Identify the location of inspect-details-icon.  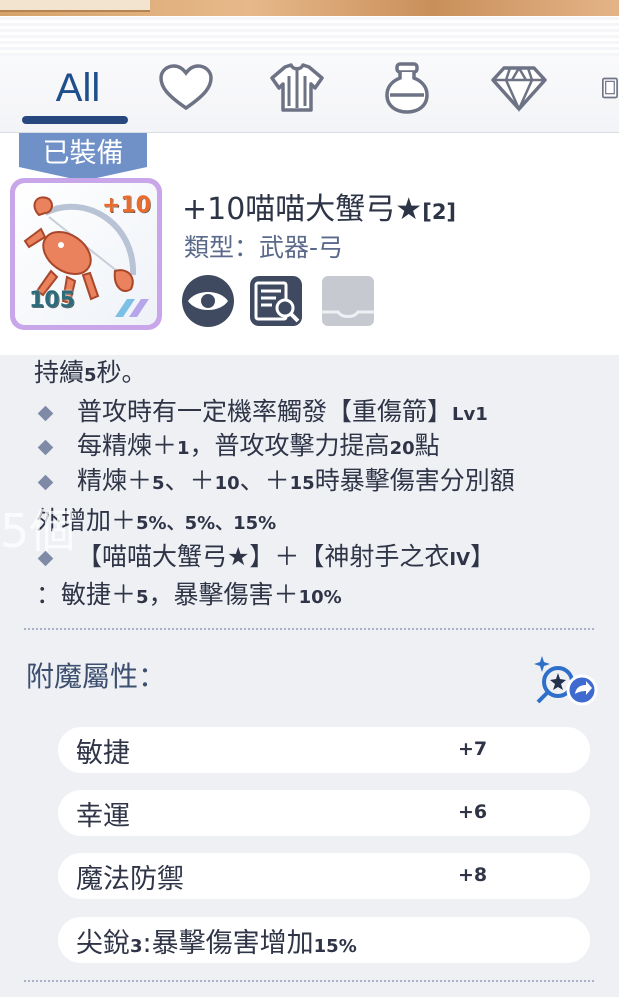
(276, 301).